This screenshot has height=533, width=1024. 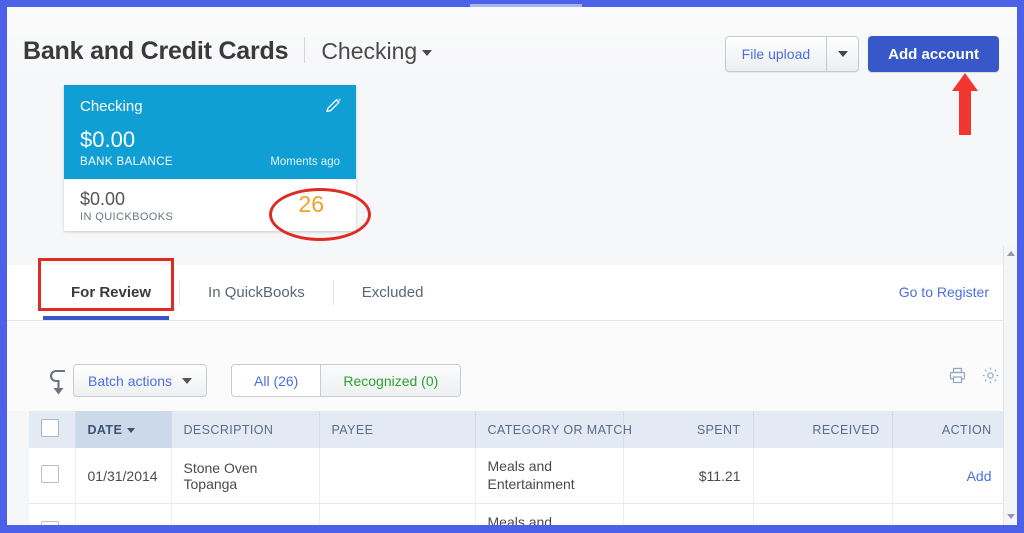 I want to click on column-header-spent: SPENT, so click(x=688, y=429).